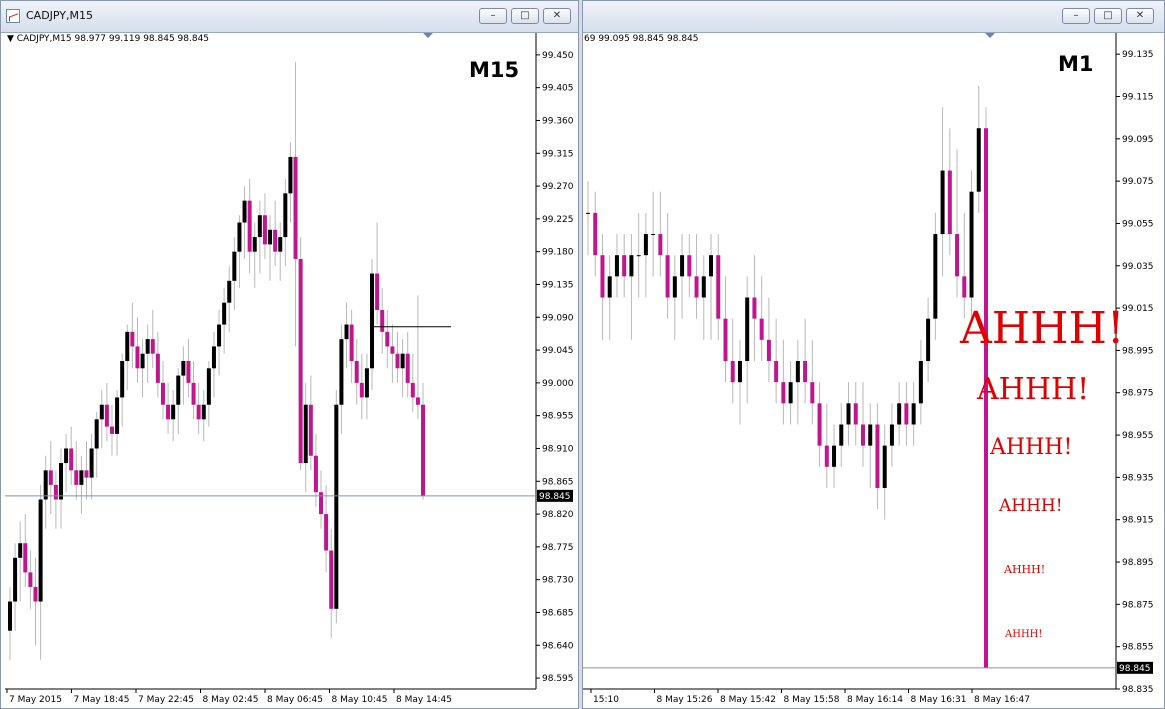  I want to click on time-tick-label: 8 May 16:14, so click(875, 700).